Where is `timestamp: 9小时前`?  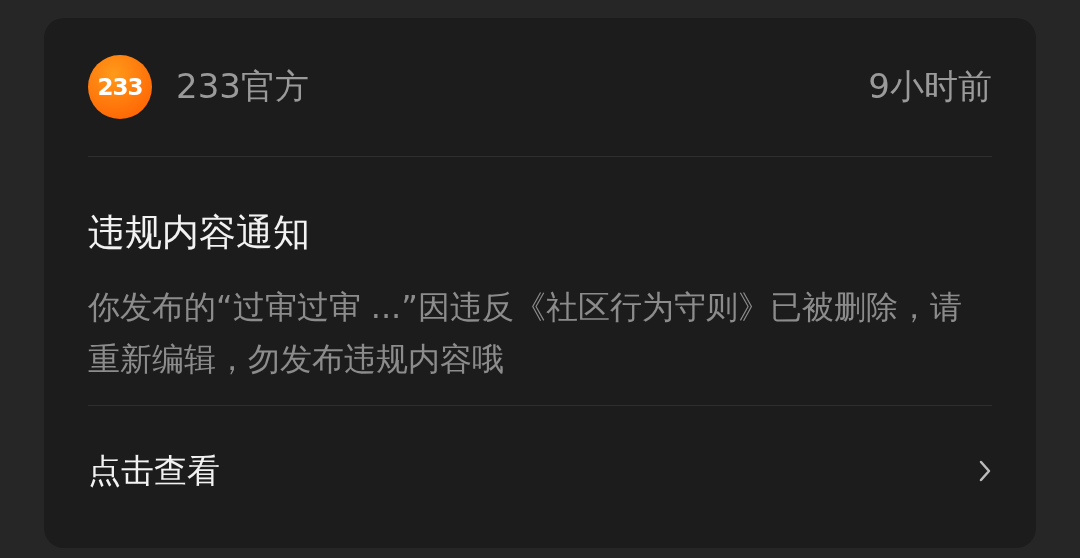 timestamp: 9小时前 is located at coordinates (930, 86).